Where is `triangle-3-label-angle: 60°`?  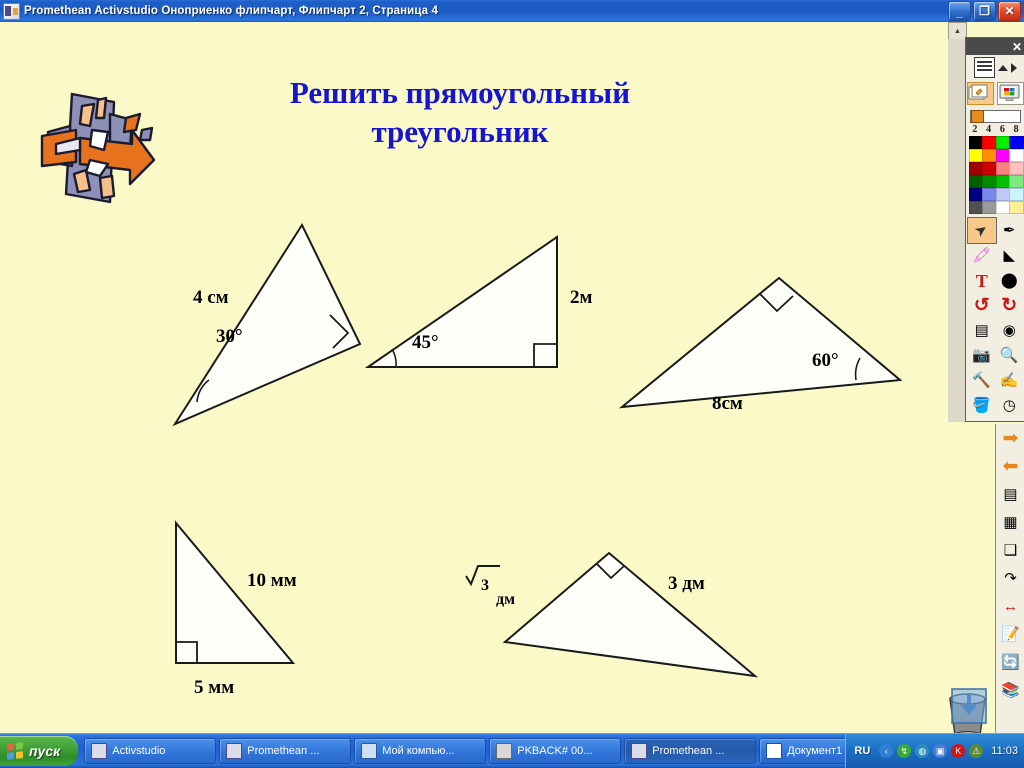 triangle-3-label-angle: 60° is located at coordinates (825, 360).